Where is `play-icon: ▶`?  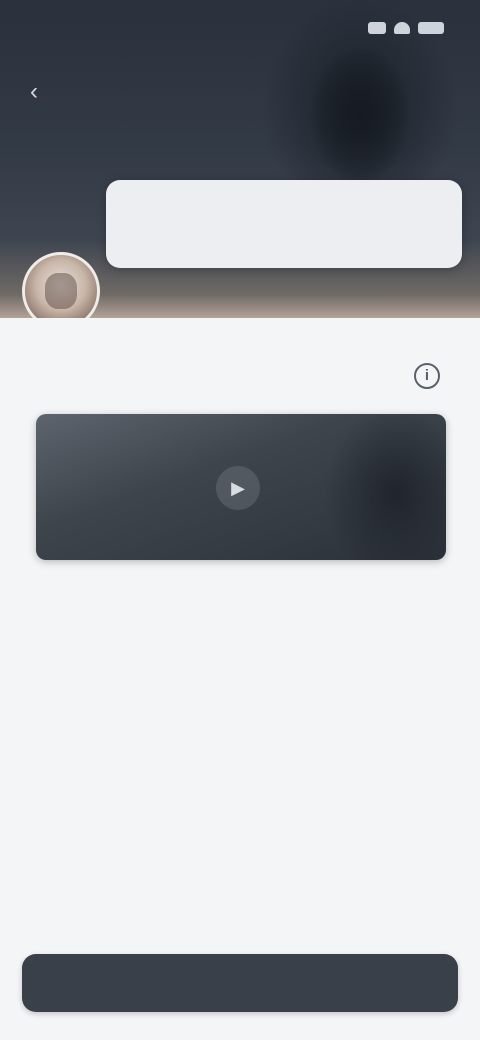 play-icon: ▶ is located at coordinates (238, 488).